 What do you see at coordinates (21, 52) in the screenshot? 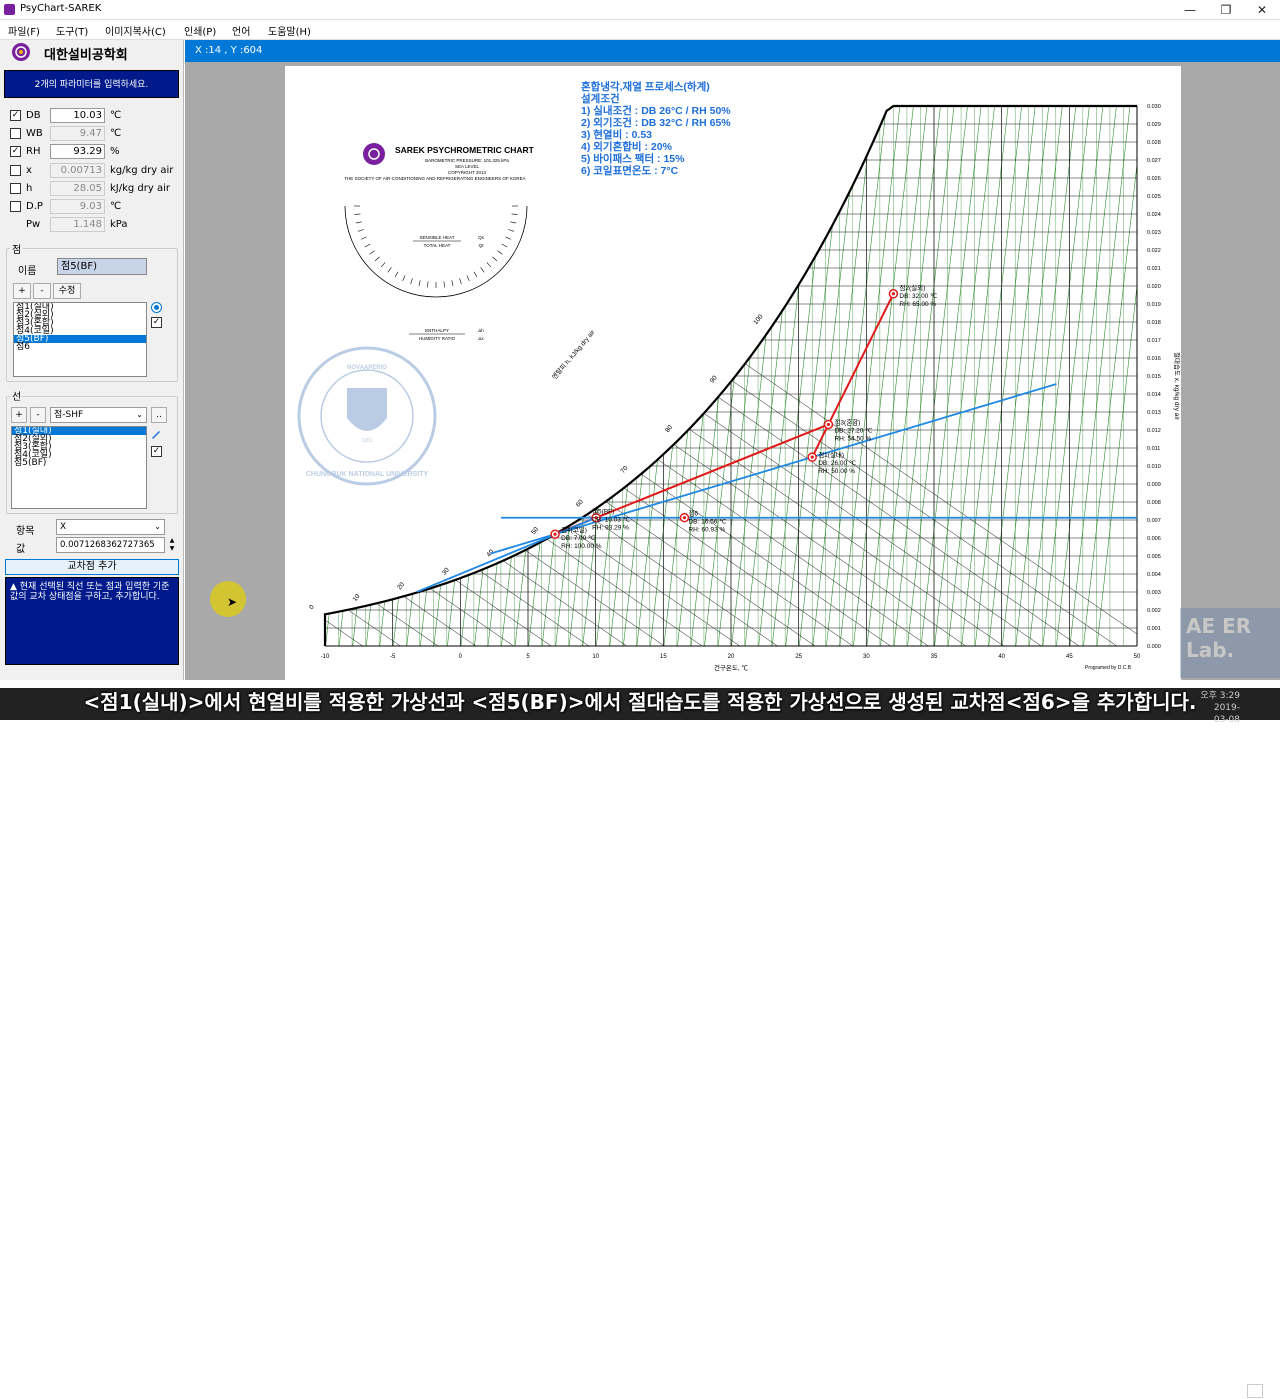
I see `sarek-logo-icon` at bounding box center [21, 52].